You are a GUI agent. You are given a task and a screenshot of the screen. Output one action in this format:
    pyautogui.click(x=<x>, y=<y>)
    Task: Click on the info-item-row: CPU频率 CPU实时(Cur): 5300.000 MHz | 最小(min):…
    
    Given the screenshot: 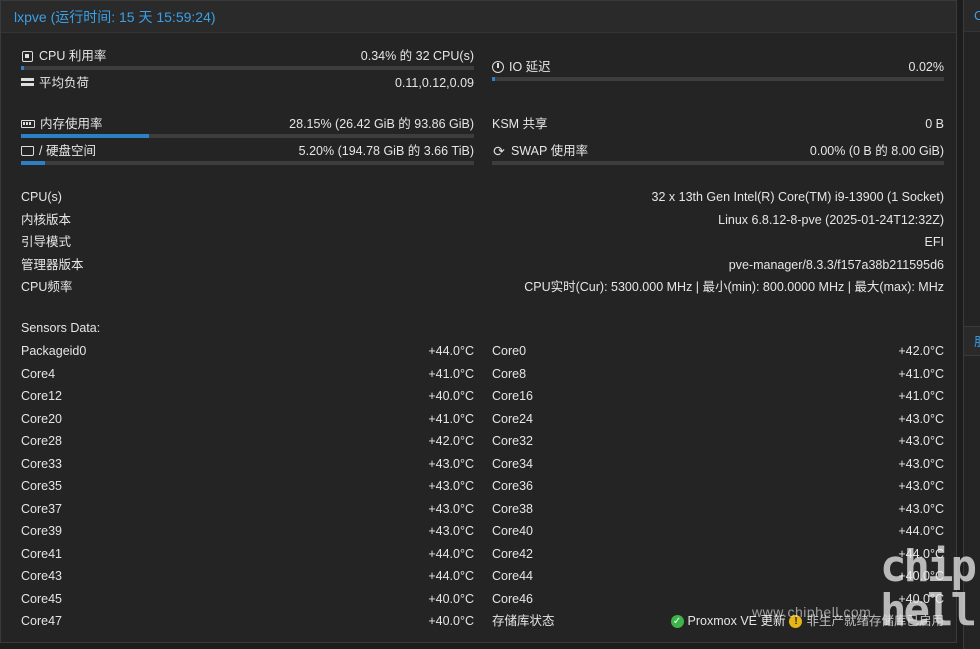 What is the action you would take?
    pyautogui.click(x=482, y=287)
    